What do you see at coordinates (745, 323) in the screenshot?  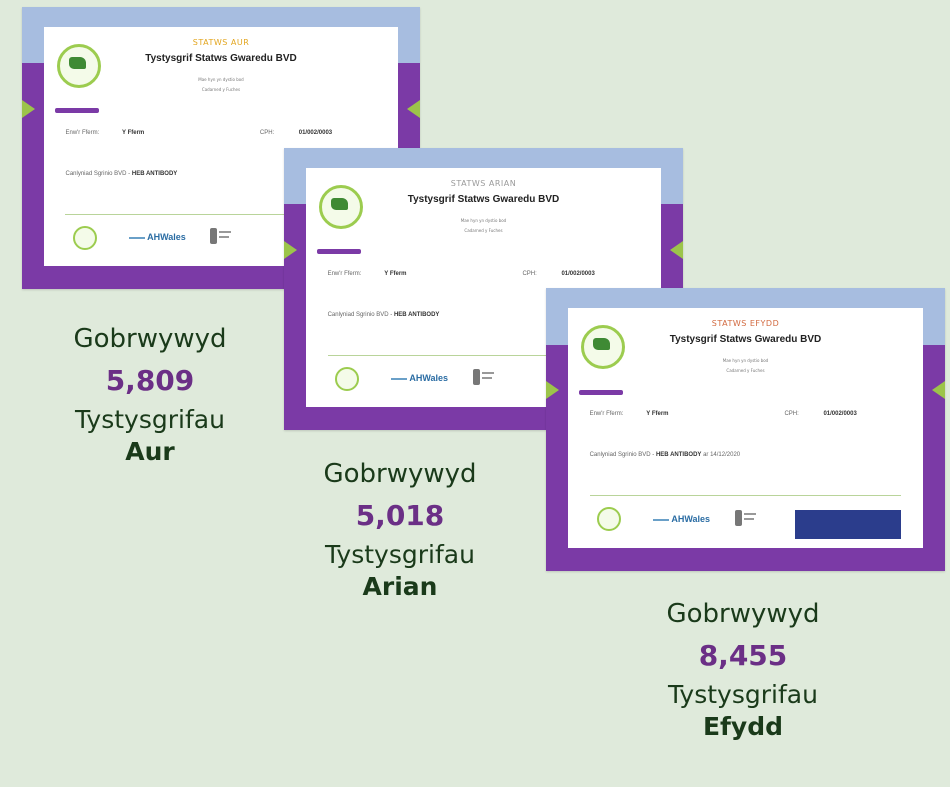 I see `certificate-status: STATWS EFYDD` at bounding box center [745, 323].